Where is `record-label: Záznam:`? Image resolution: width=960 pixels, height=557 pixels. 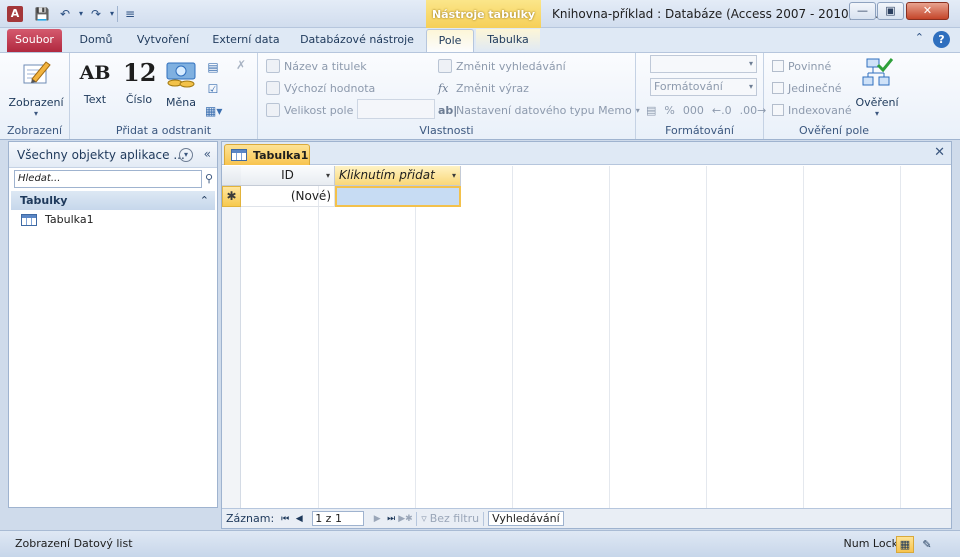 record-label: Záznam: is located at coordinates (250, 518).